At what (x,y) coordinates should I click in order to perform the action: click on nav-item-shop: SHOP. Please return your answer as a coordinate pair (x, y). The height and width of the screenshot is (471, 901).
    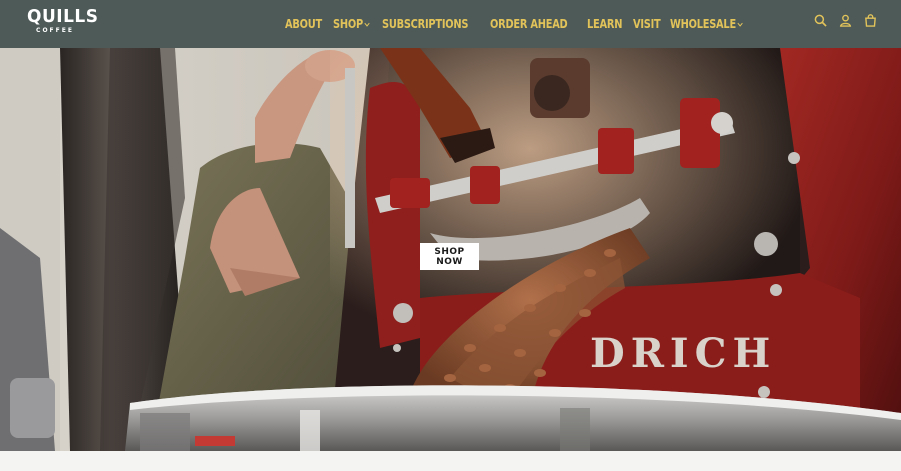
    Looking at the image, I should click on (352, 24).